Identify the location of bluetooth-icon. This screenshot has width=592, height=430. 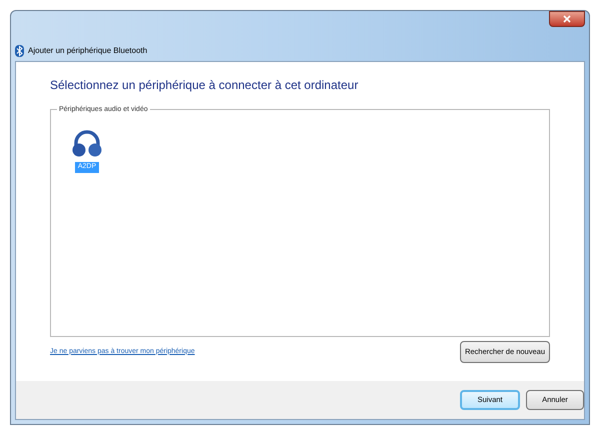
(19, 51).